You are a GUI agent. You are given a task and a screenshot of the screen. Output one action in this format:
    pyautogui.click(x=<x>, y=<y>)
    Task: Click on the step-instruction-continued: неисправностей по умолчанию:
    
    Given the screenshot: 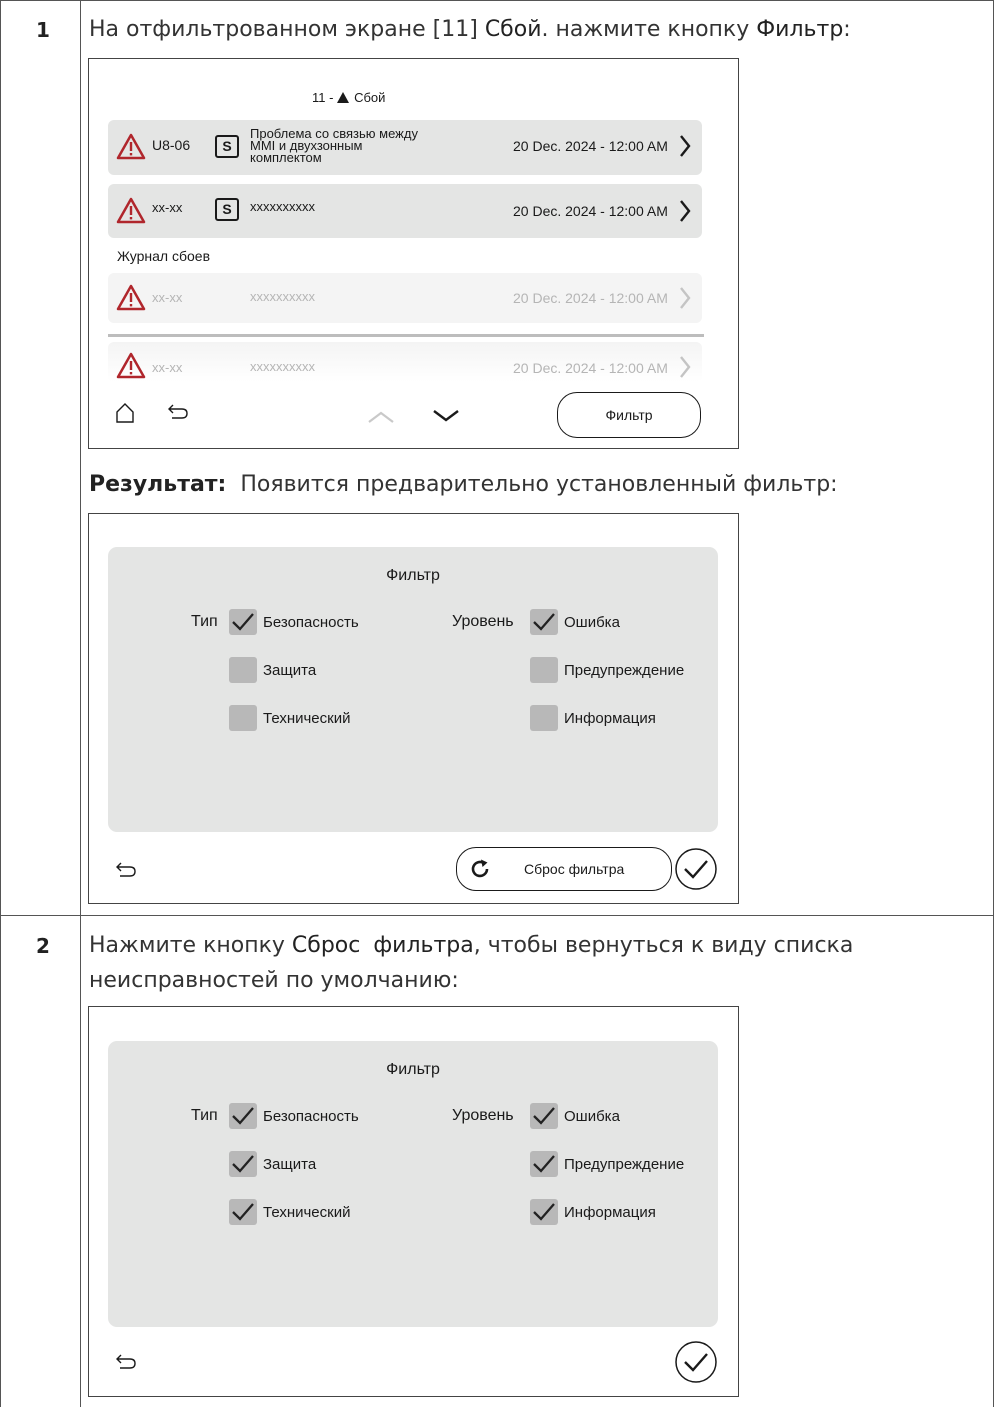 What is the action you would take?
    pyautogui.click(x=274, y=980)
    